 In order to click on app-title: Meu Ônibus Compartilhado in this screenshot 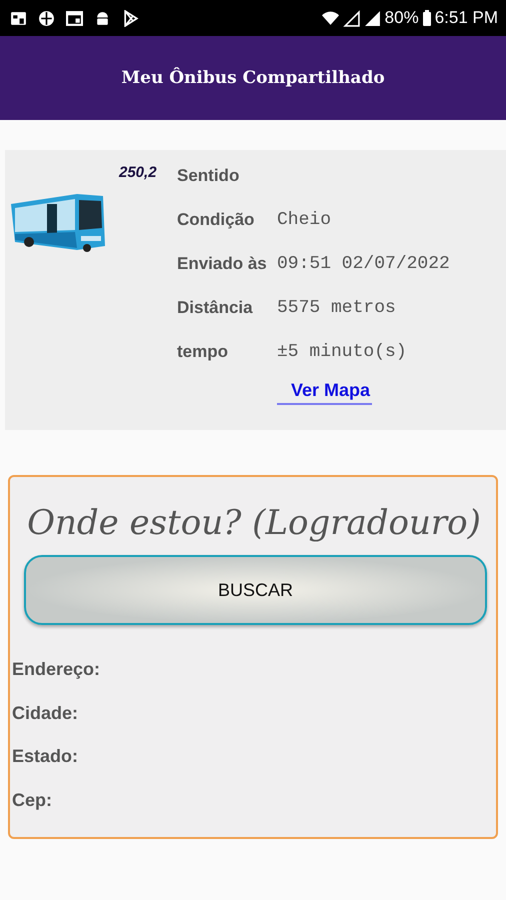, I will do `click(253, 78)`.